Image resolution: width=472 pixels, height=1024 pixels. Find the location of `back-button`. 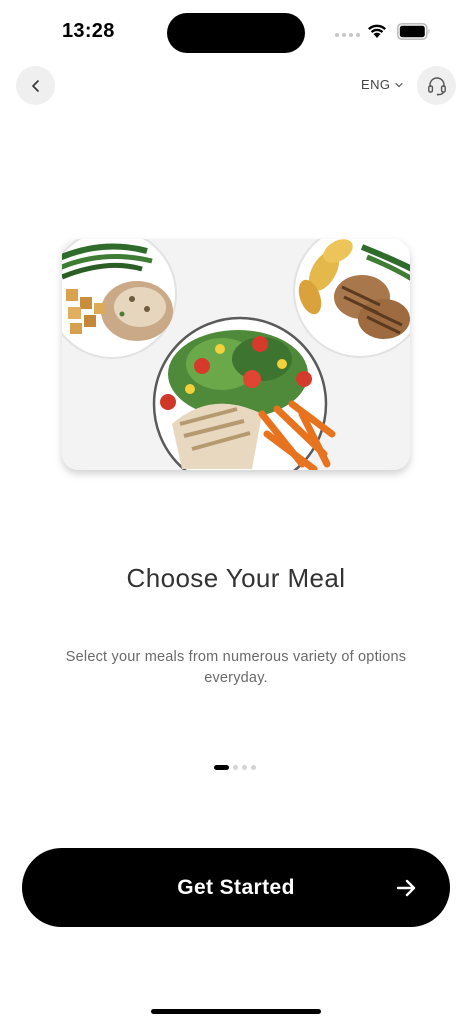

back-button is located at coordinates (35, 85).